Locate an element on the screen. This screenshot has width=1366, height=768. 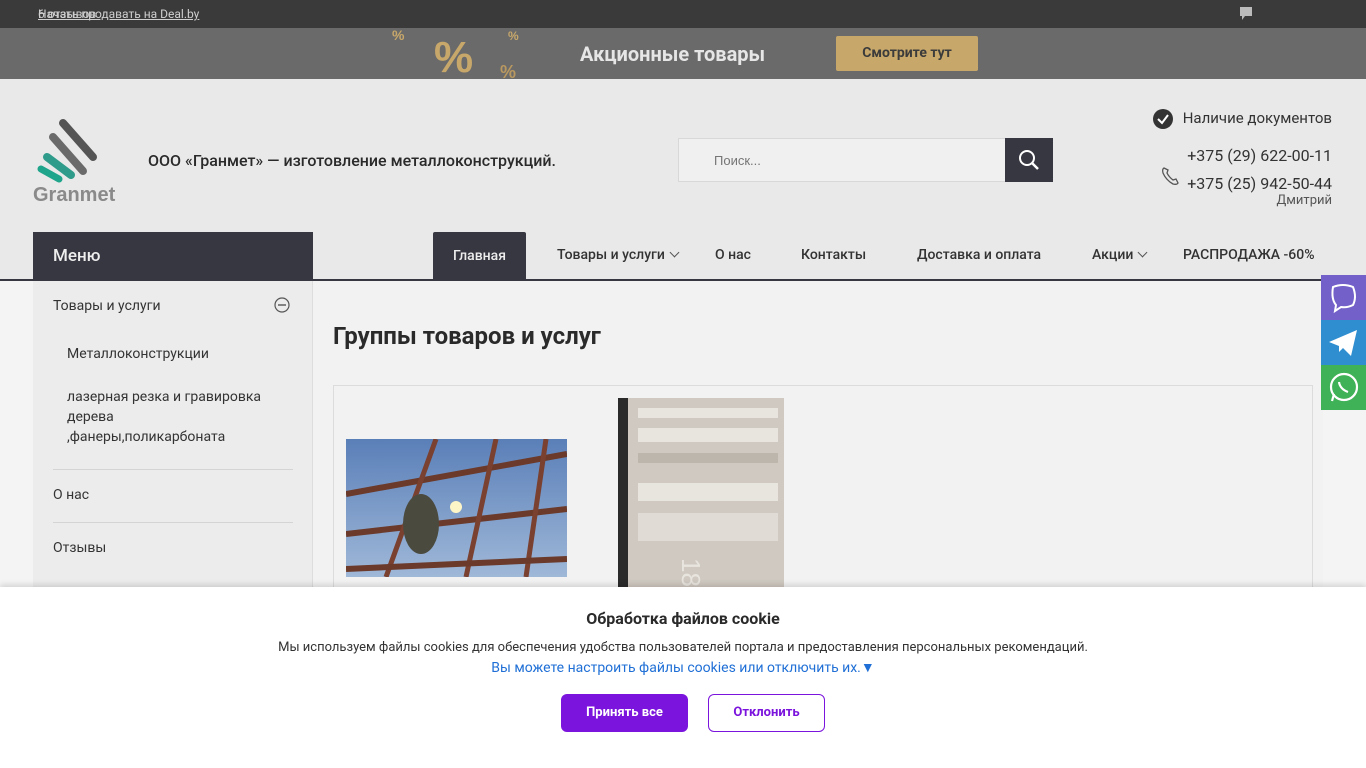
search-icon is located at coordinates (1029, 160).